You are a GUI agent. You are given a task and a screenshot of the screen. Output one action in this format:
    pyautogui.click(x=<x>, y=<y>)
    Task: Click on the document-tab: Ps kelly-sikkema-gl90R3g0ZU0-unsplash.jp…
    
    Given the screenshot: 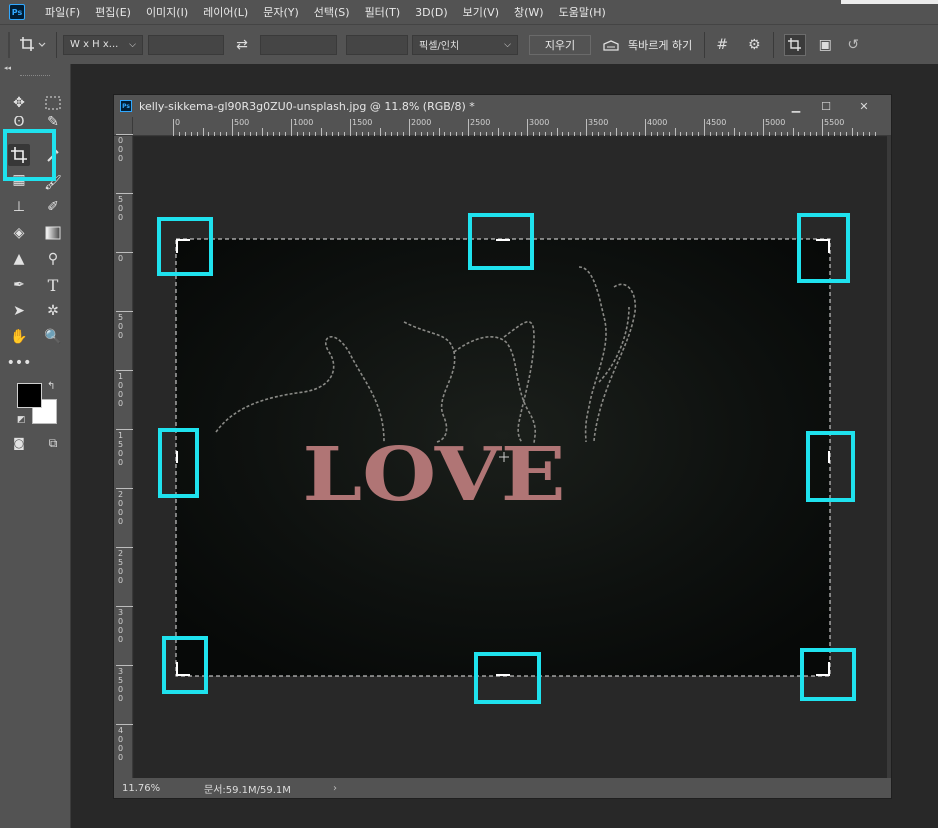 What is the action you would take?
    pyautogui.click(x=502, y=106)
    